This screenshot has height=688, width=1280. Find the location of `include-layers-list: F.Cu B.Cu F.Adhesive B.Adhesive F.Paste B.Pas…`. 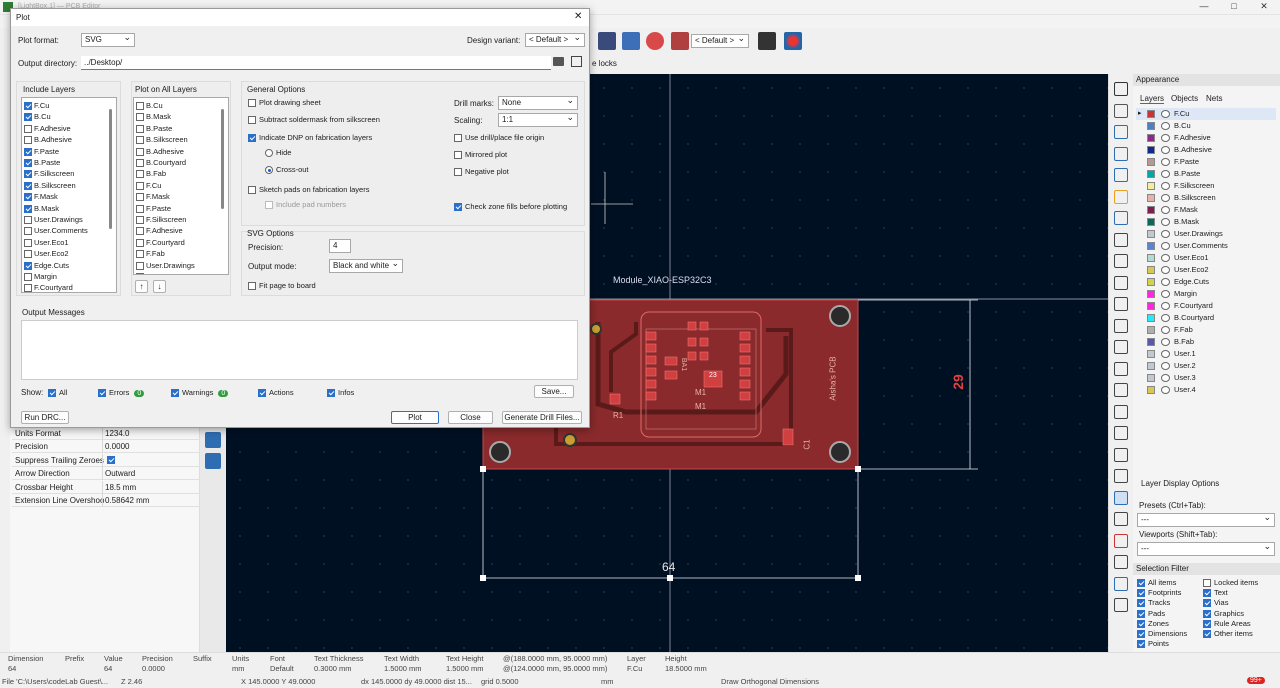

include-layers-list: F.Cu B.Cu F.Adhesive B.Adhesive F.Paste B.Pas… is located at coordinates (69, 195).